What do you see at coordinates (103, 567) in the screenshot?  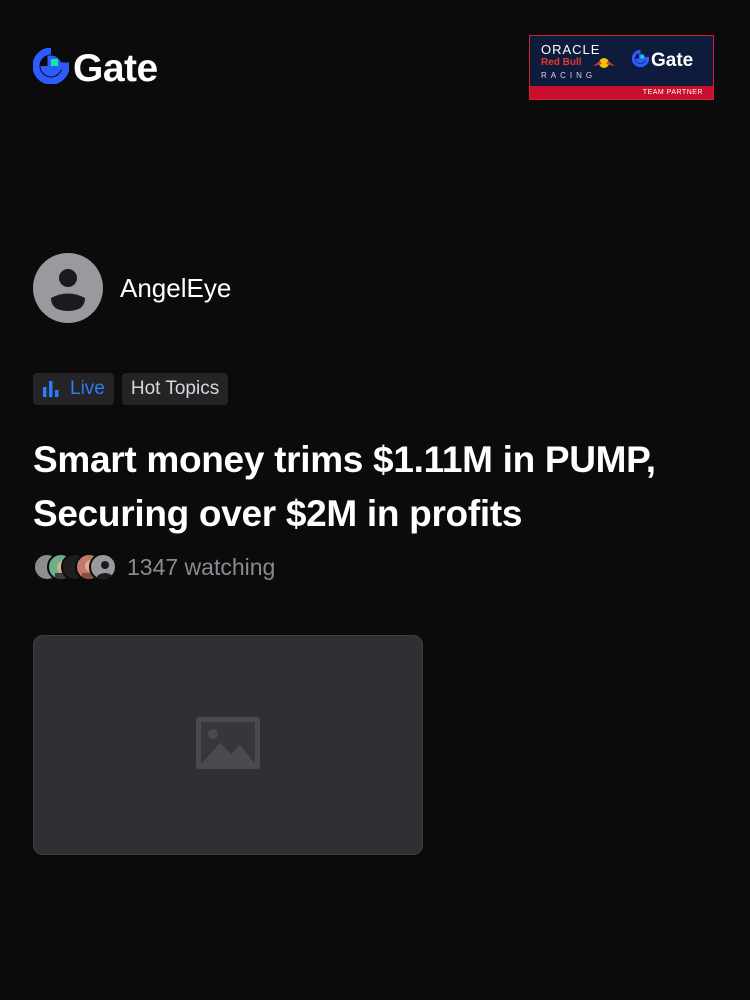 I see `watcher-avatar` at bounding box center [103, 567].